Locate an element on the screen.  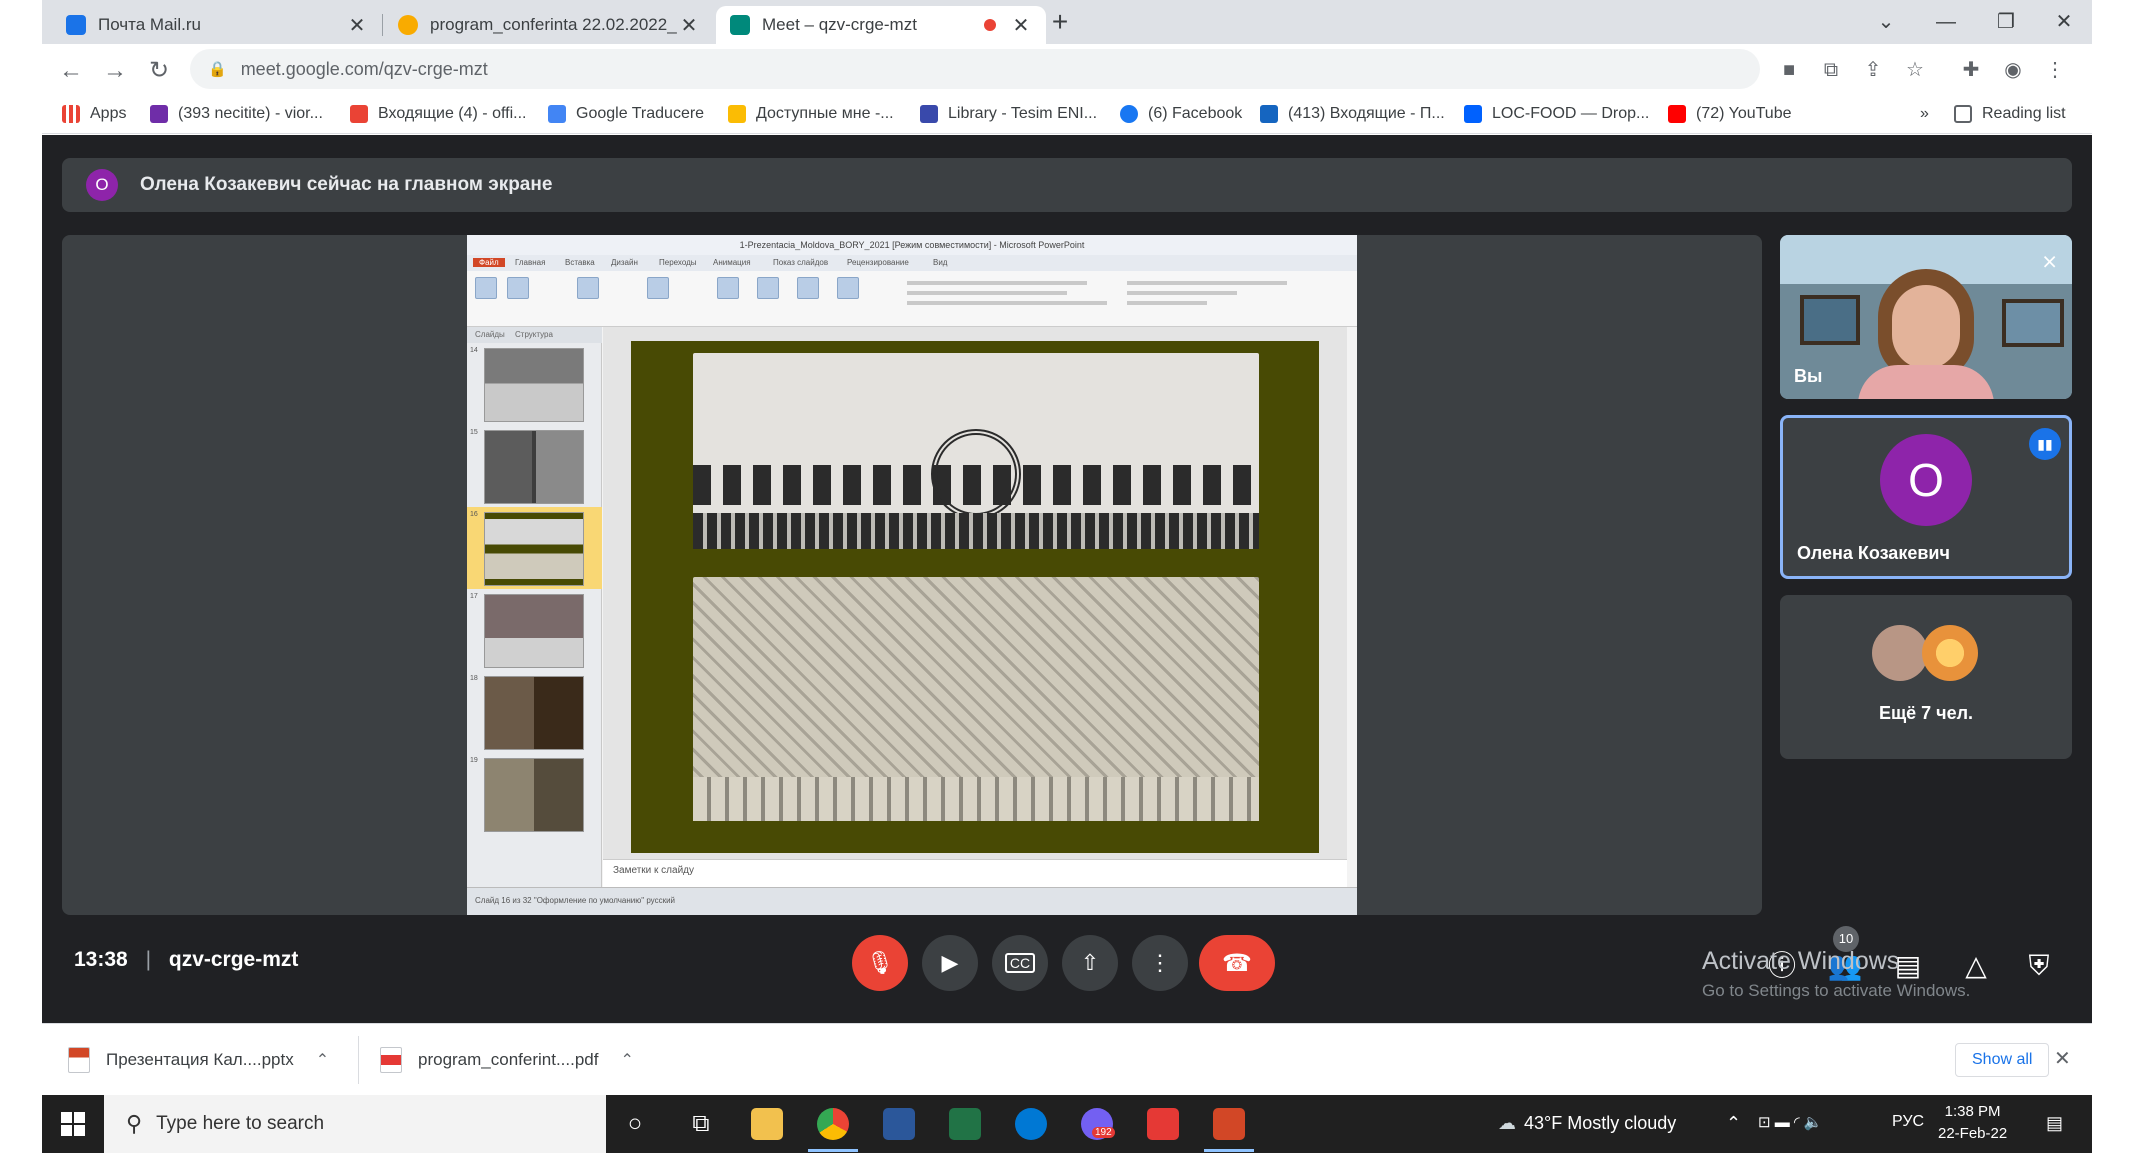
clock-time: 1:38 PM is located at coordinates (1972, 1111).